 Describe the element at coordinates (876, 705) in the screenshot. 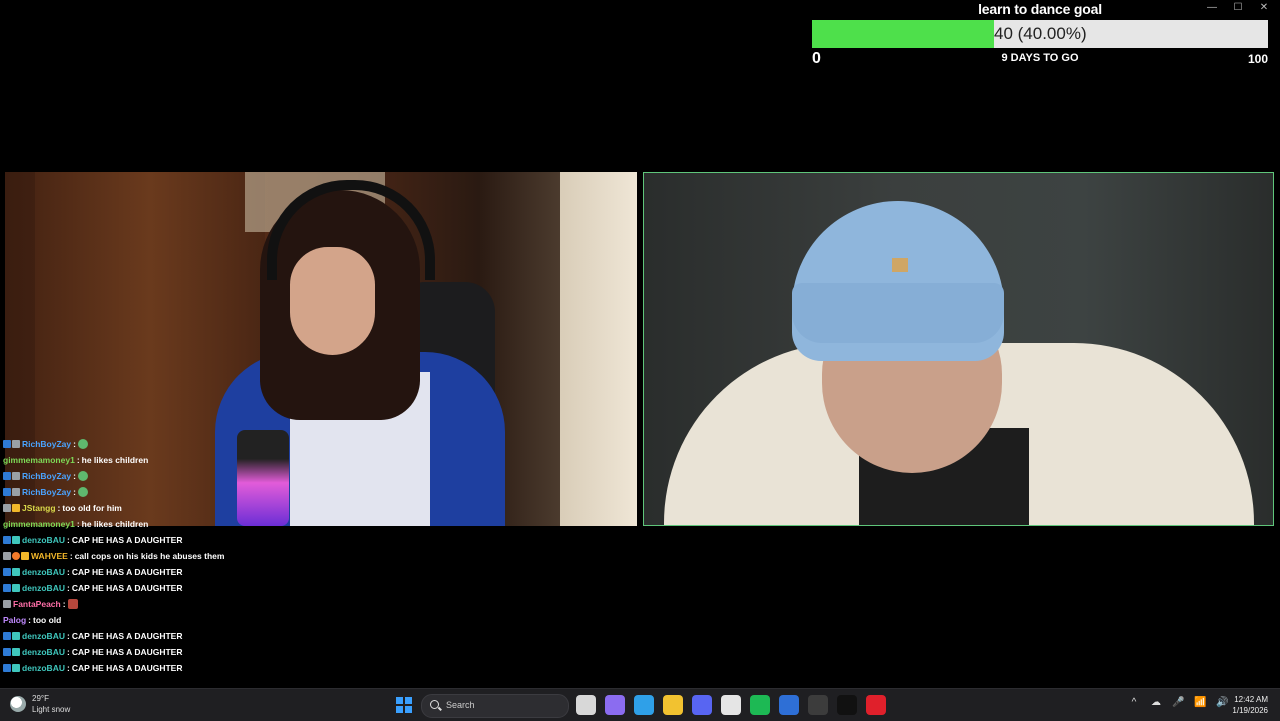

I see `opera-icon` at that location.